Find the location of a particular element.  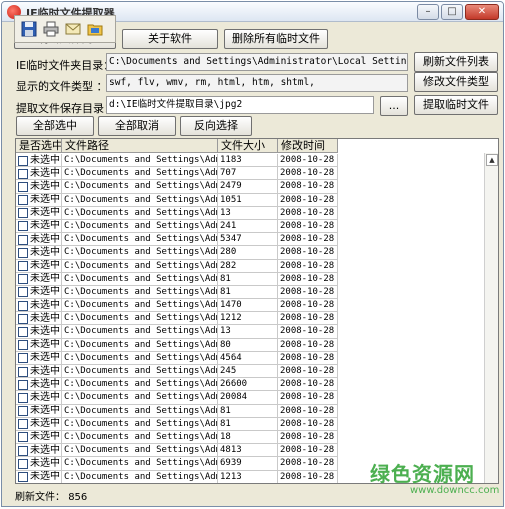

header-path: 文件路径 is located at coordinates (140, 146).